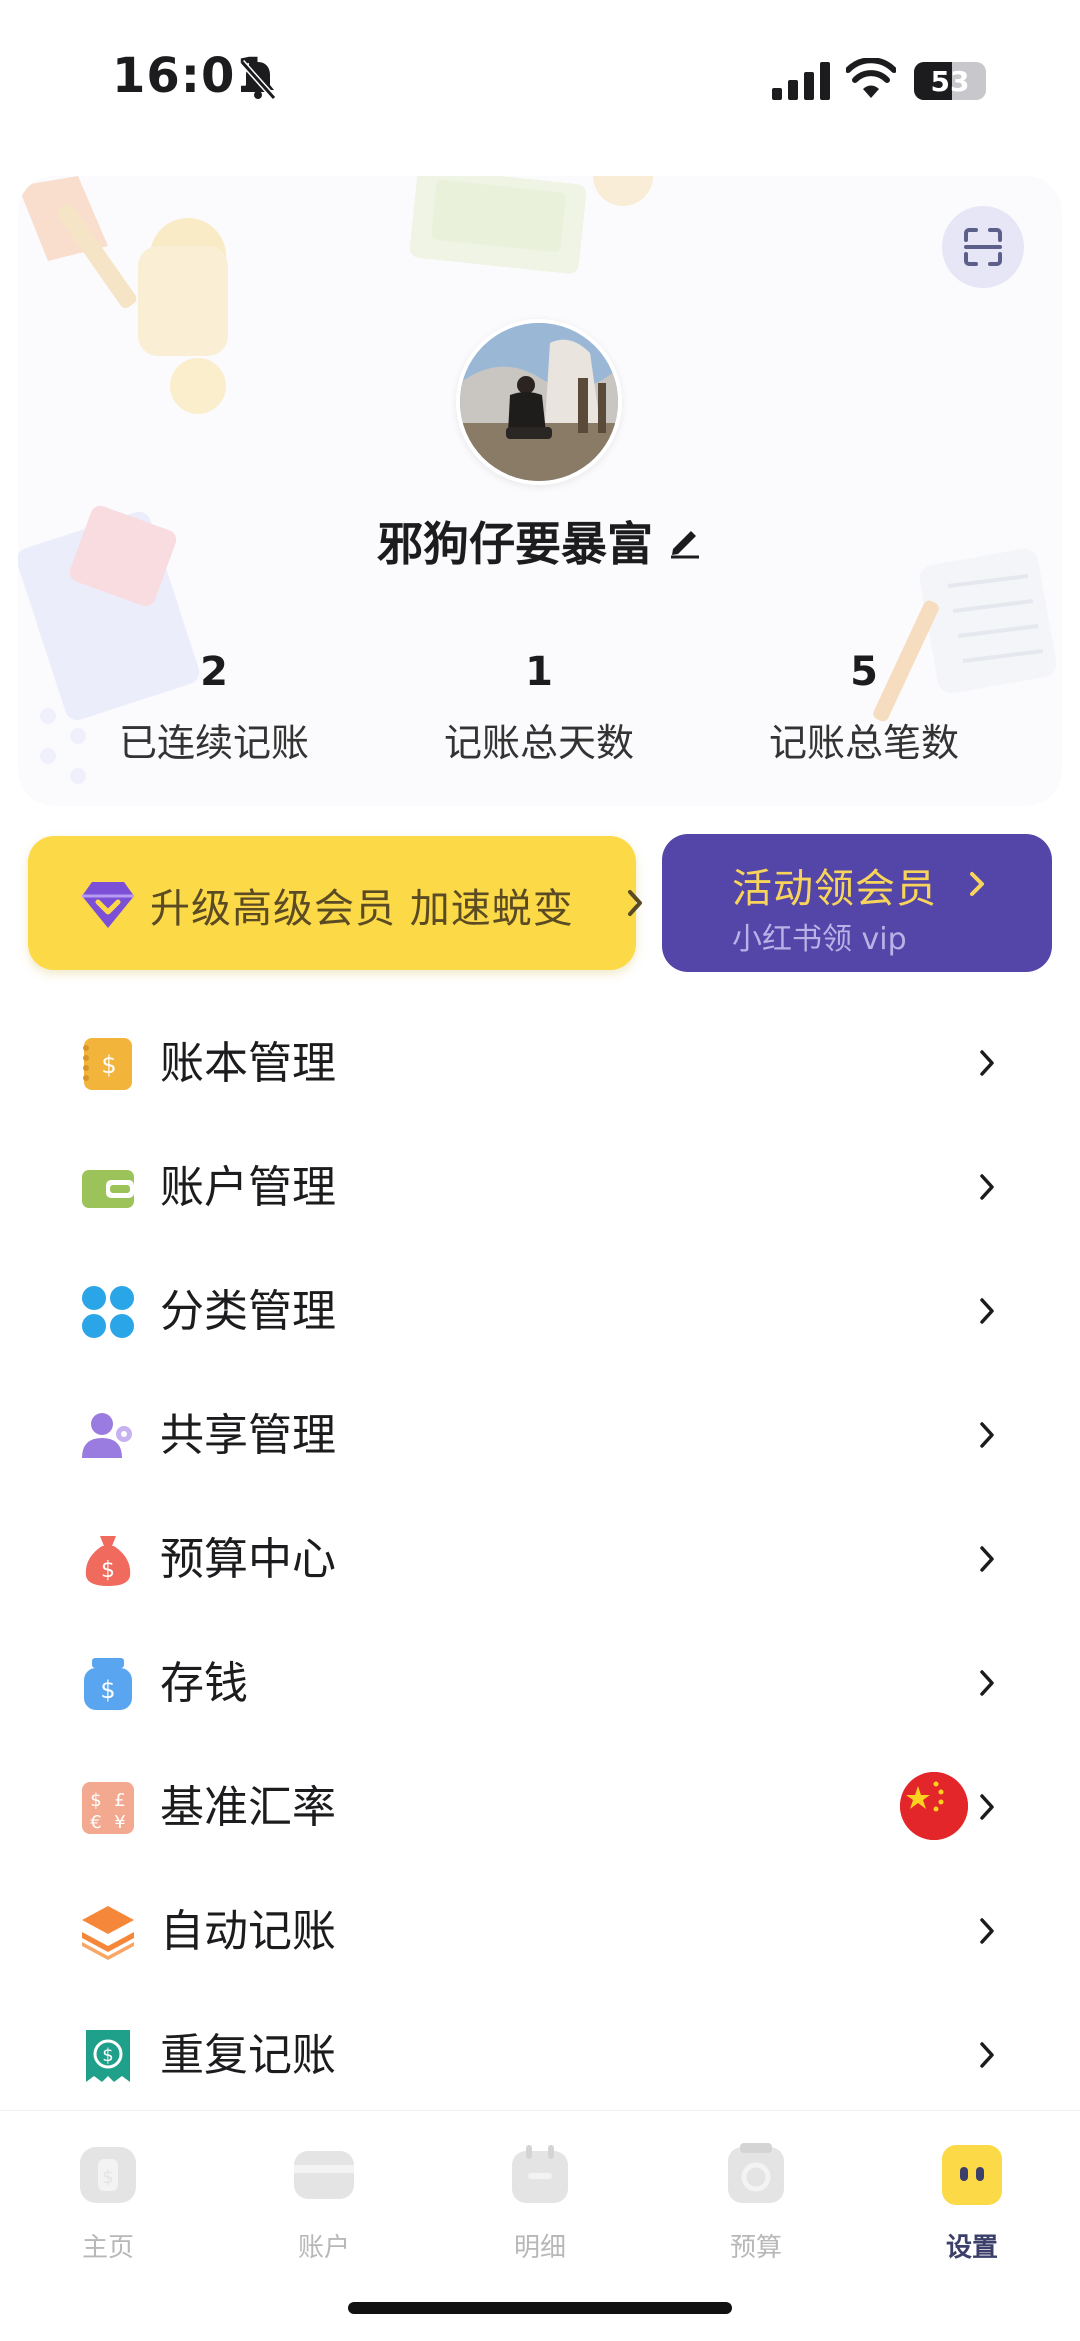 This screenshot has width=1080, height=2341. Describe the element at coordinates (540, 1931) in the screenshot. I see `menu-item-auto-bookkeeping: 自动记账` at that location.